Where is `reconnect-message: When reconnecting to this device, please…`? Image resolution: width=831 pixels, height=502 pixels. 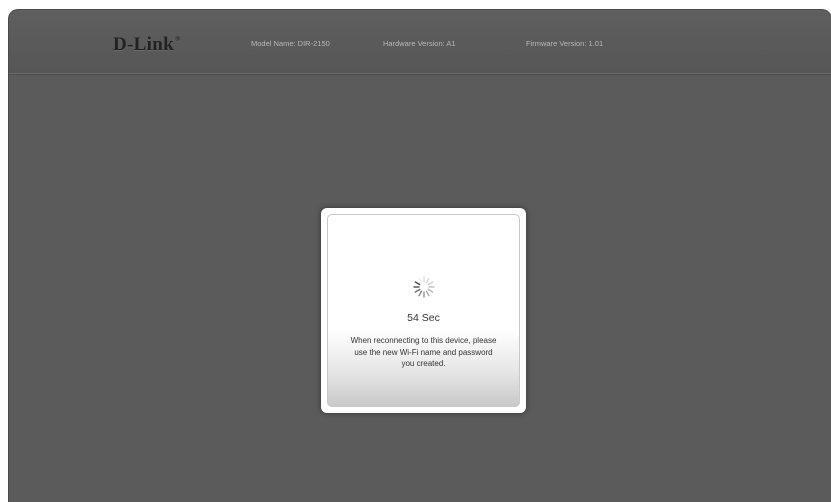 reconnect-message: When reconnecting to this device, please… is located at coordinates (423, 352).